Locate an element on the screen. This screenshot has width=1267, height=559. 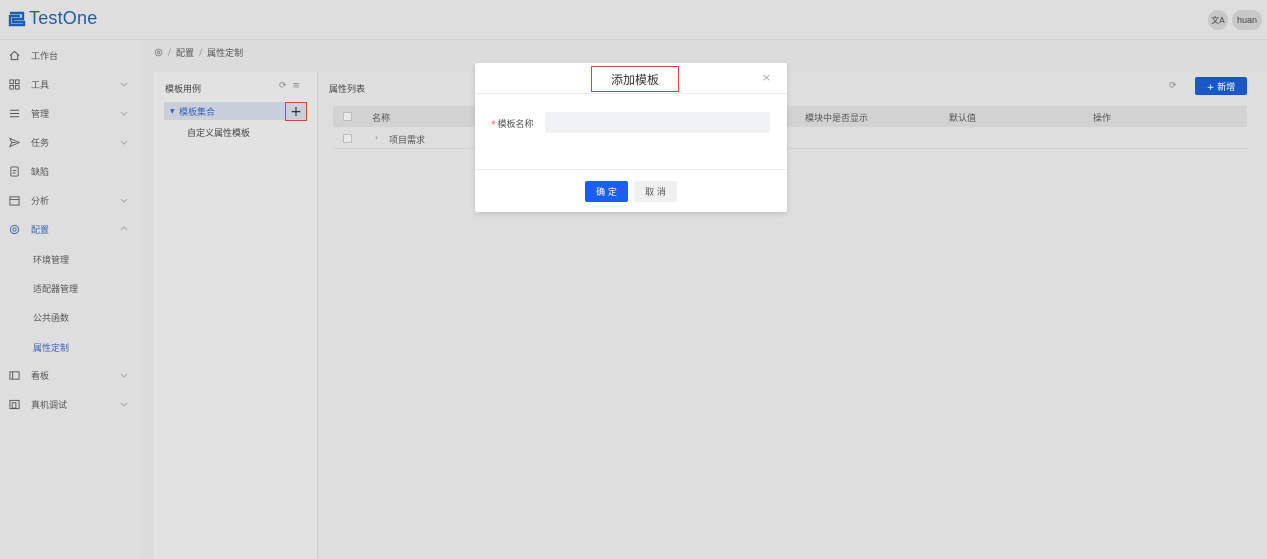
home-icon is located at coordinates (14, 55).